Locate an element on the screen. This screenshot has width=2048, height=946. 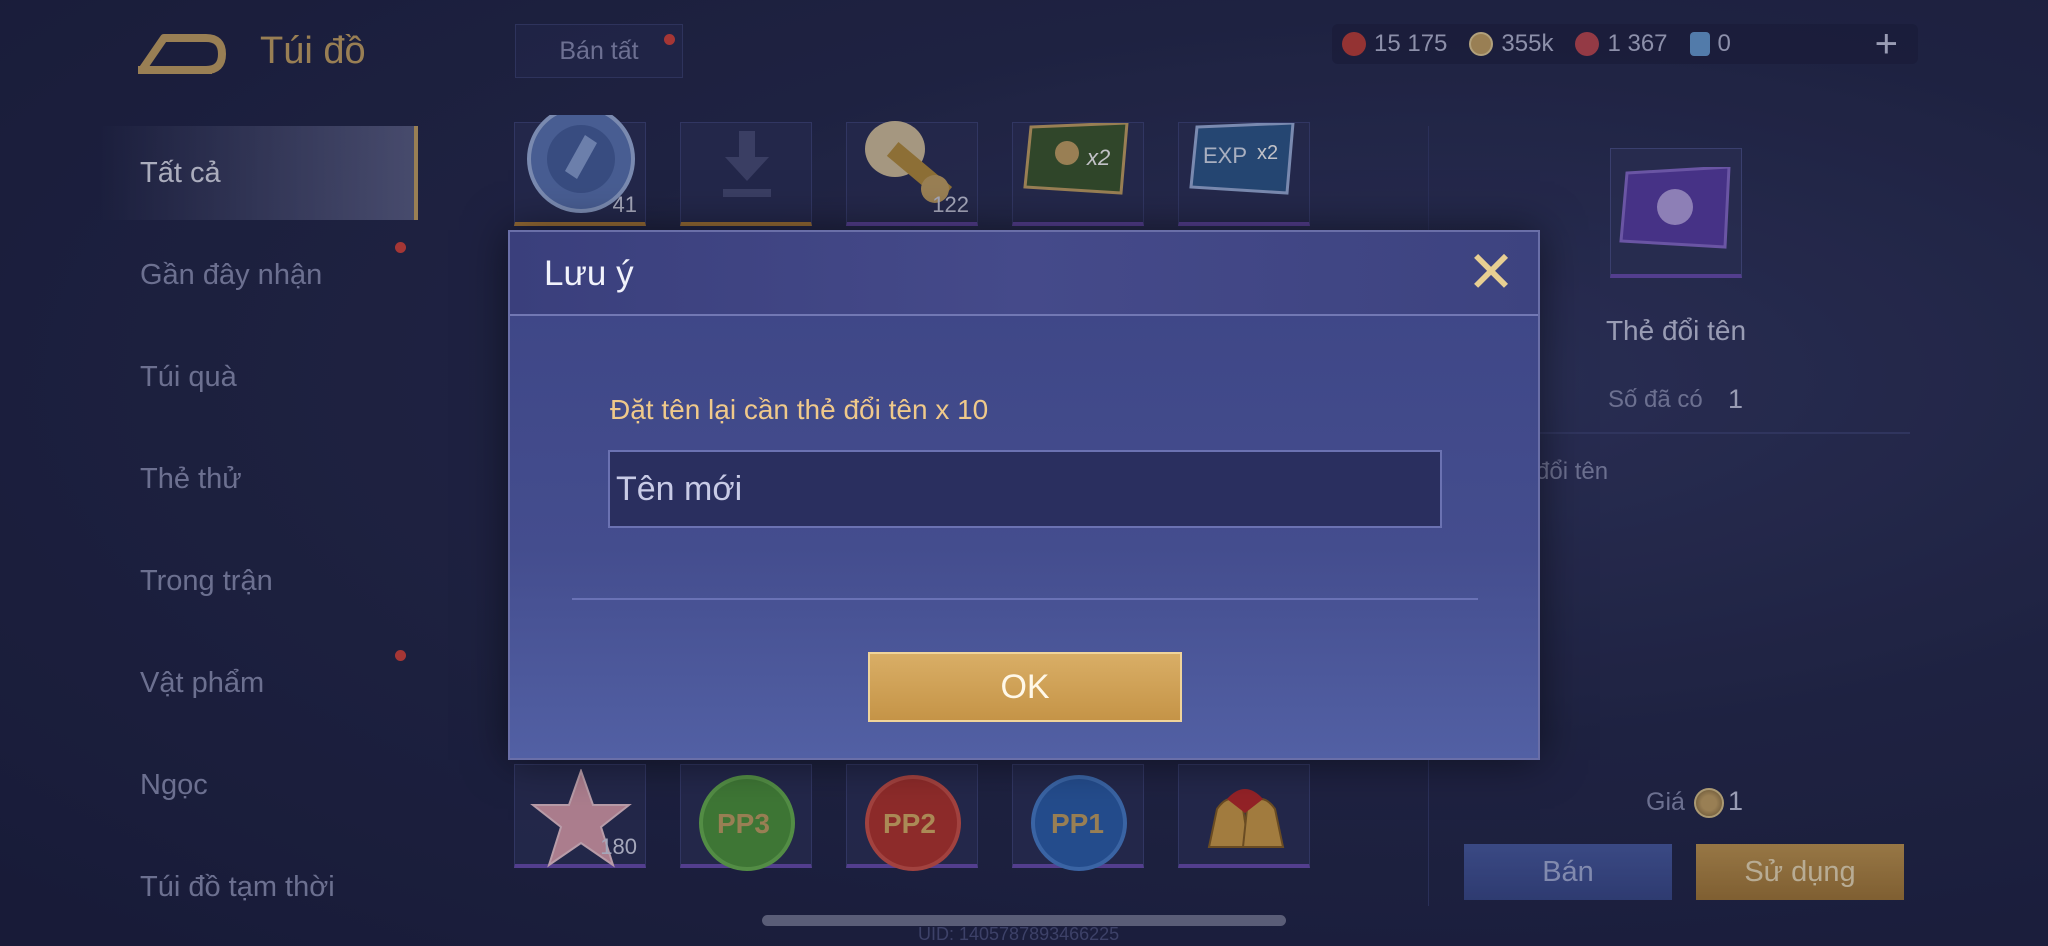
ok-button-label: OK is located at coordinates (1025, 686).